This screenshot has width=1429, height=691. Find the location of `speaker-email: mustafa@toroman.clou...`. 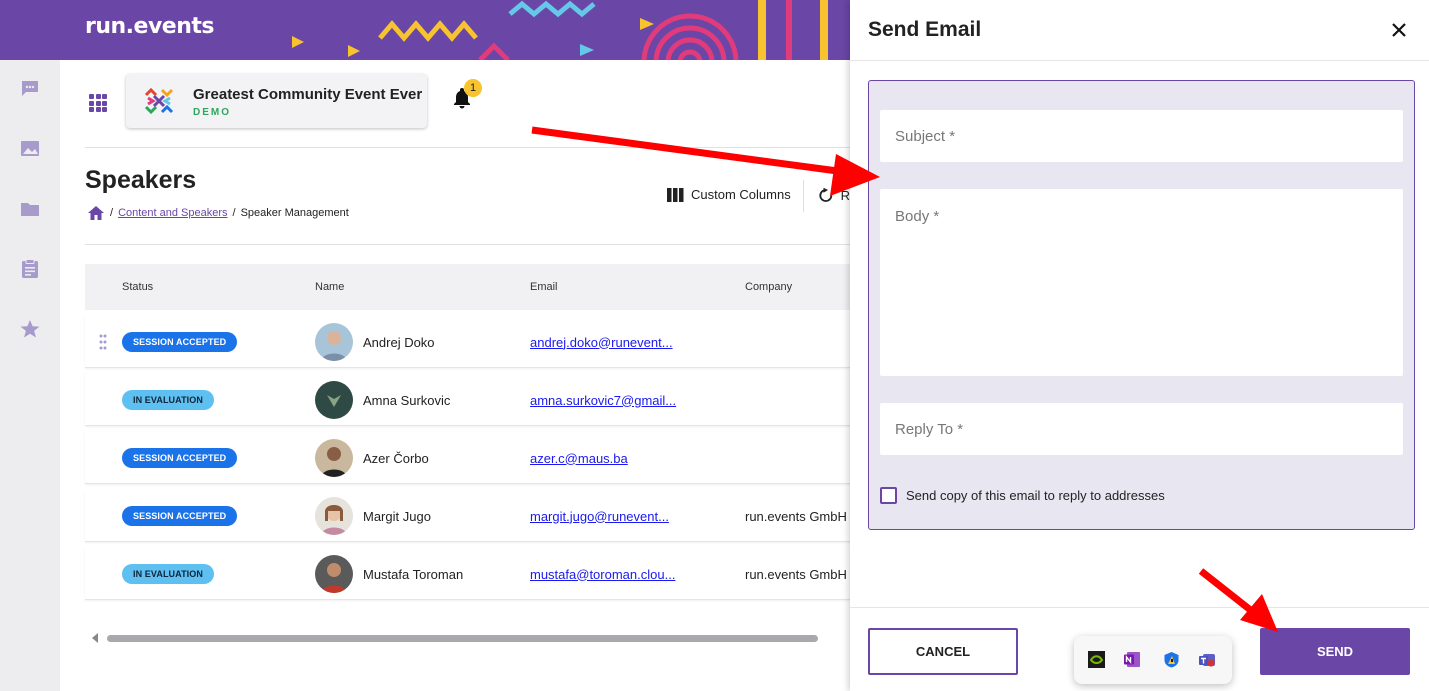

speaker-email: mustafa@toroman.clou... is located at coordinates (602, 574).